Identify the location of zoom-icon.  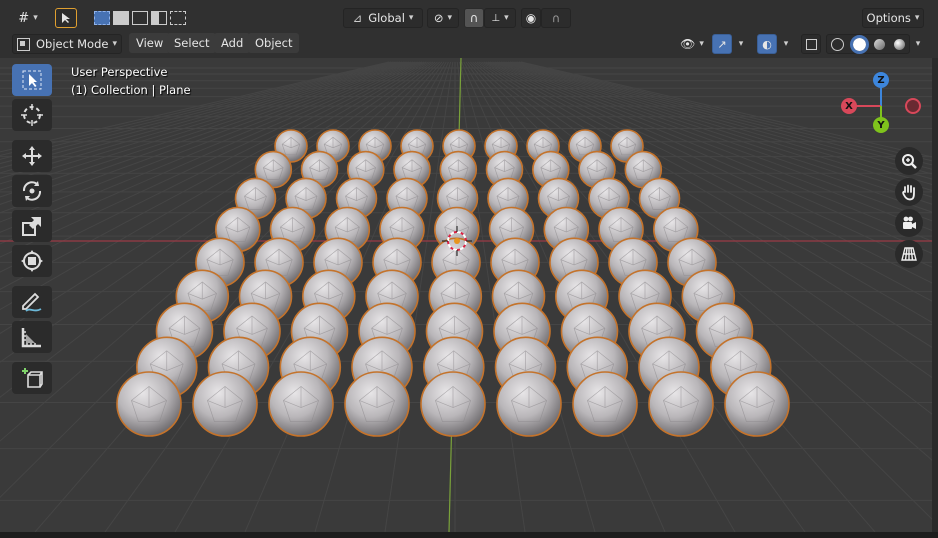
(909, 161).